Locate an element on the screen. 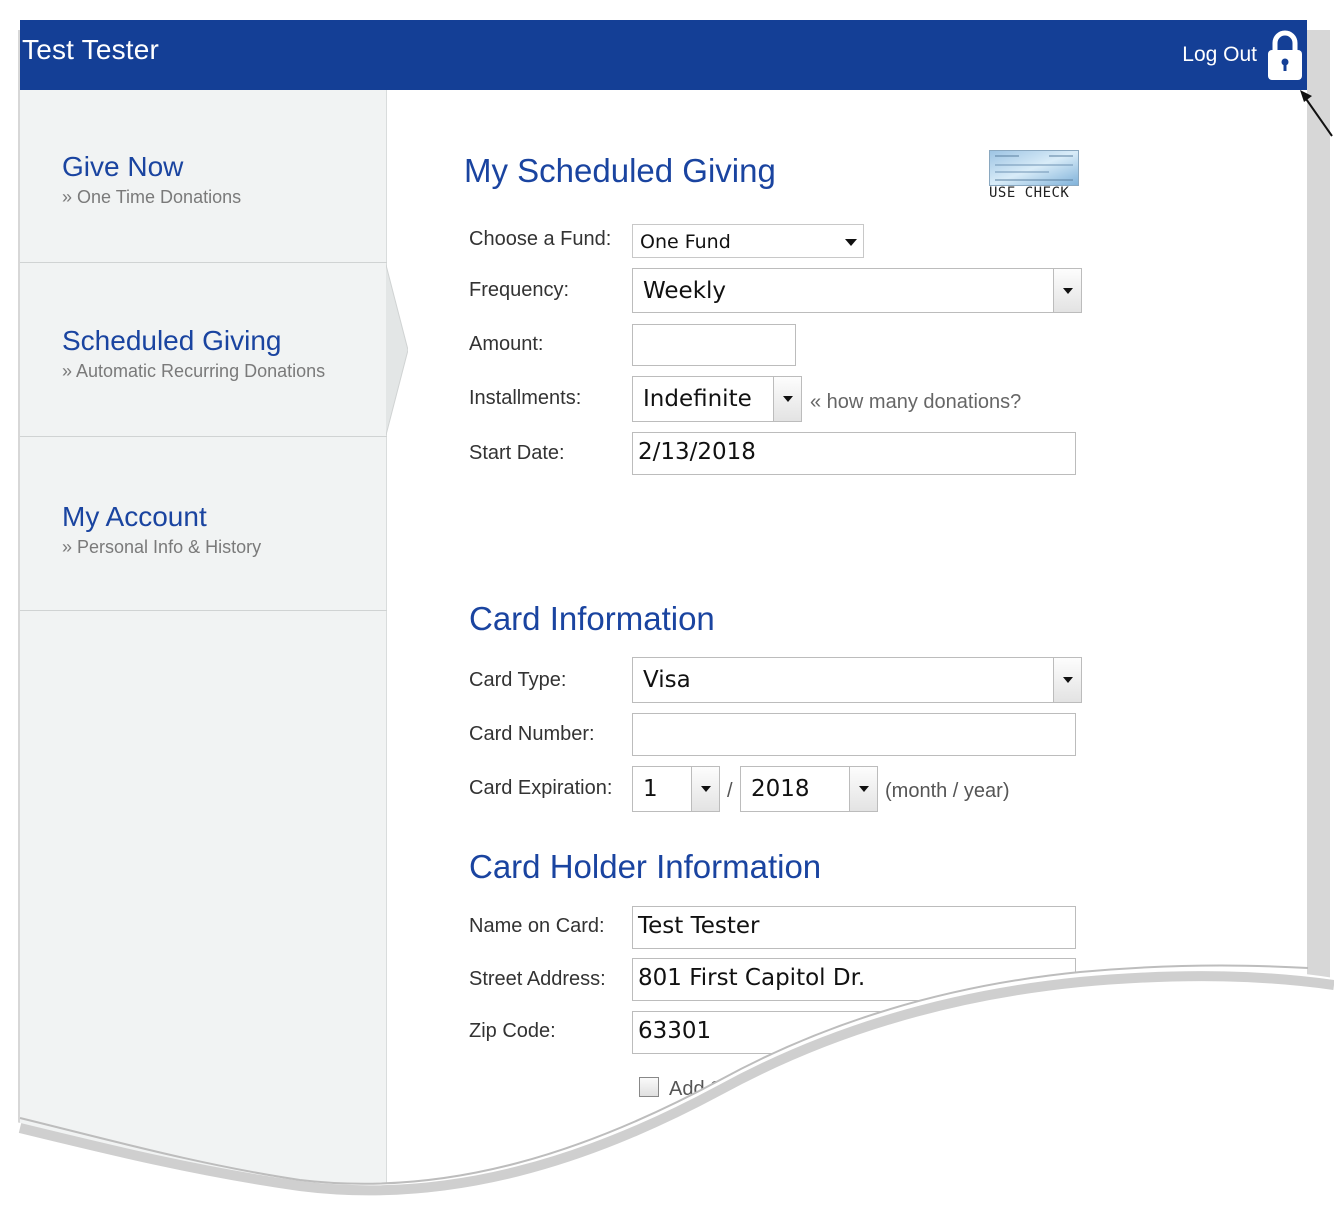 The width and height of the screenshot is (1334, 1212). top-bar: Test Tester Log Out is located at coordinates (663, 55).